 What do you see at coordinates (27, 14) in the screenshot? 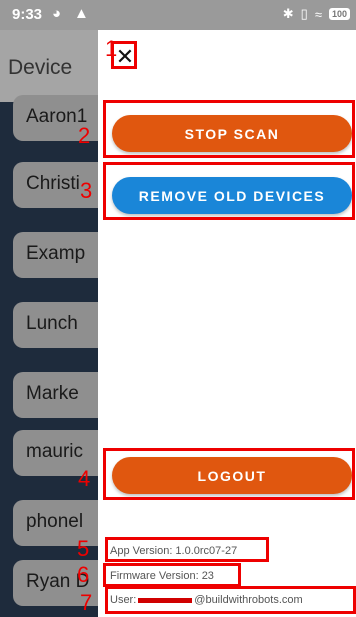
I see `status-time: 9:33` at bounding box center [27, 14].